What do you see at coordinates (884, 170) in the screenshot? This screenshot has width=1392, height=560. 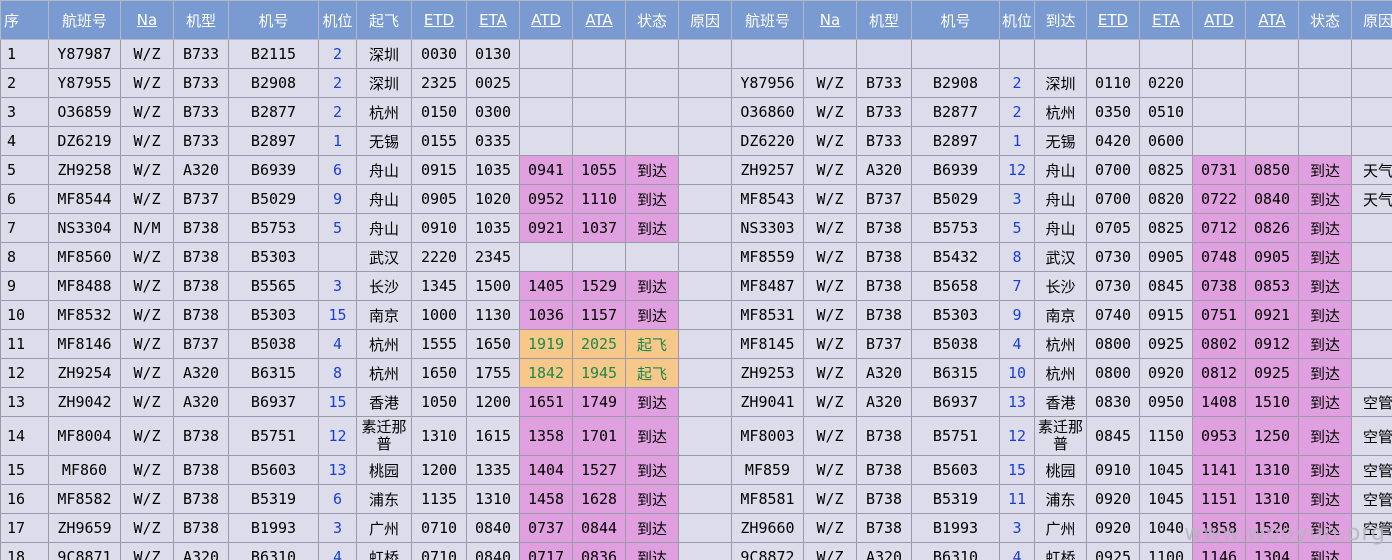 I see `arr-aircraft-type: A320` at bounding box center [884, 170].